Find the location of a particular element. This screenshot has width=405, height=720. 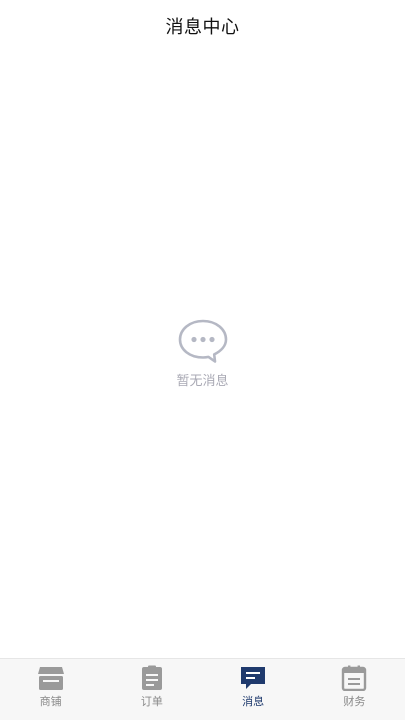

header-bar: 消息中心 is located at coordinates (202, 26).